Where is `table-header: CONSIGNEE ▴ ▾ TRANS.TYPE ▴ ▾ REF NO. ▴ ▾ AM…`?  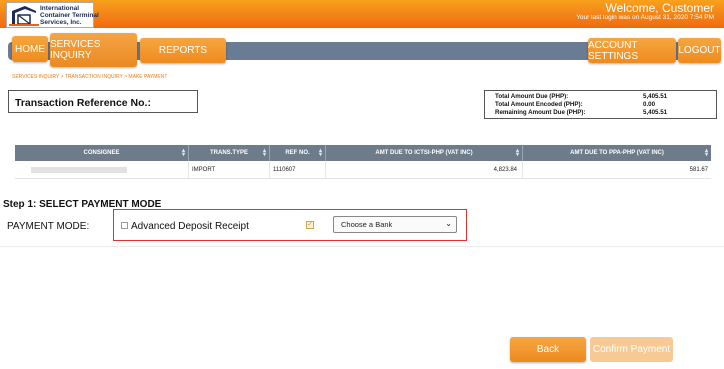 table-header: CONSIGNEE ▴ ▾ TRANS.TYPE ▴ ▾ REF NO. ▴ ▾ AM… is located at coordinates (363, 153).